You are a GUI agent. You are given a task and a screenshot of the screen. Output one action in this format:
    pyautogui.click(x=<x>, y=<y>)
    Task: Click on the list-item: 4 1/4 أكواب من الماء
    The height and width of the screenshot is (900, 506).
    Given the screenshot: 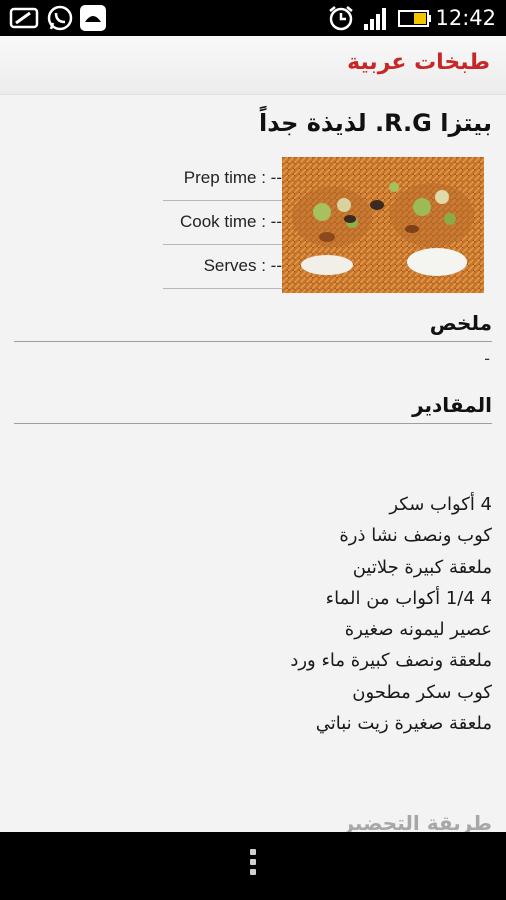 What is the action you would take?
    pyautogui.click(x=408, y=598)
    